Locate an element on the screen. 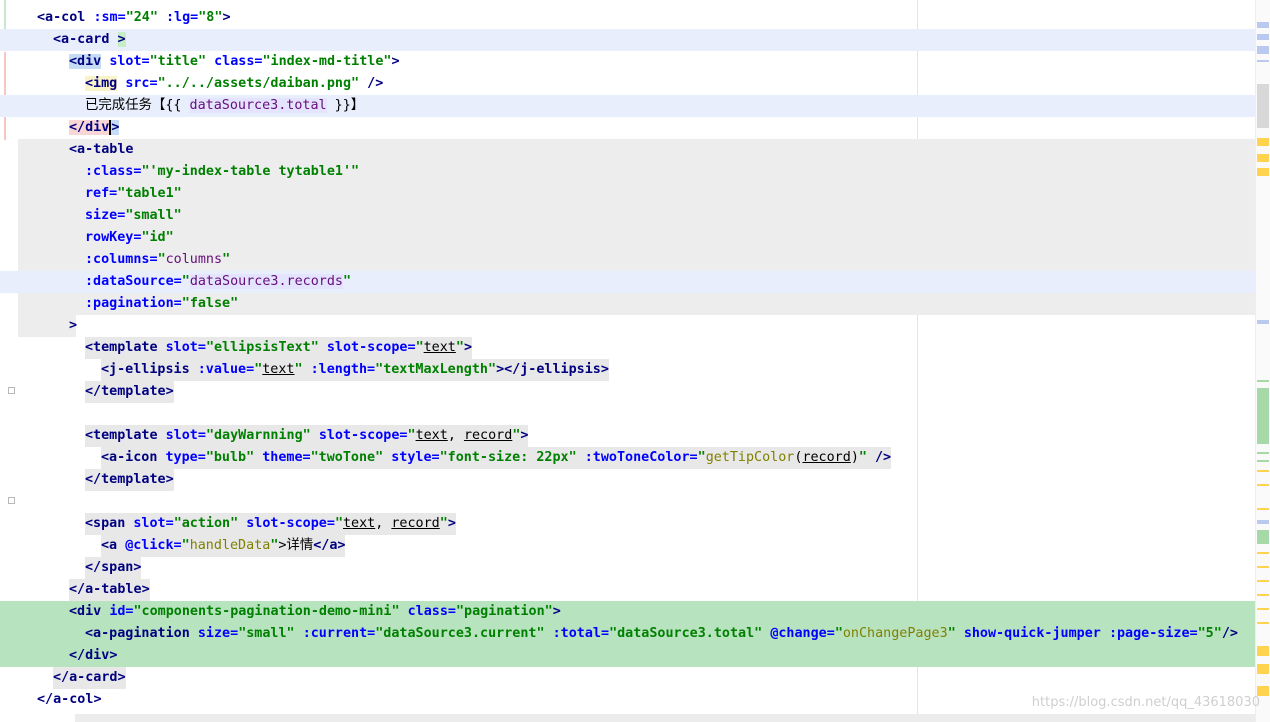 Image resolution: width=1270 pixels, height=722 pixels. token: >详情 is located at coordinates (296, 545).